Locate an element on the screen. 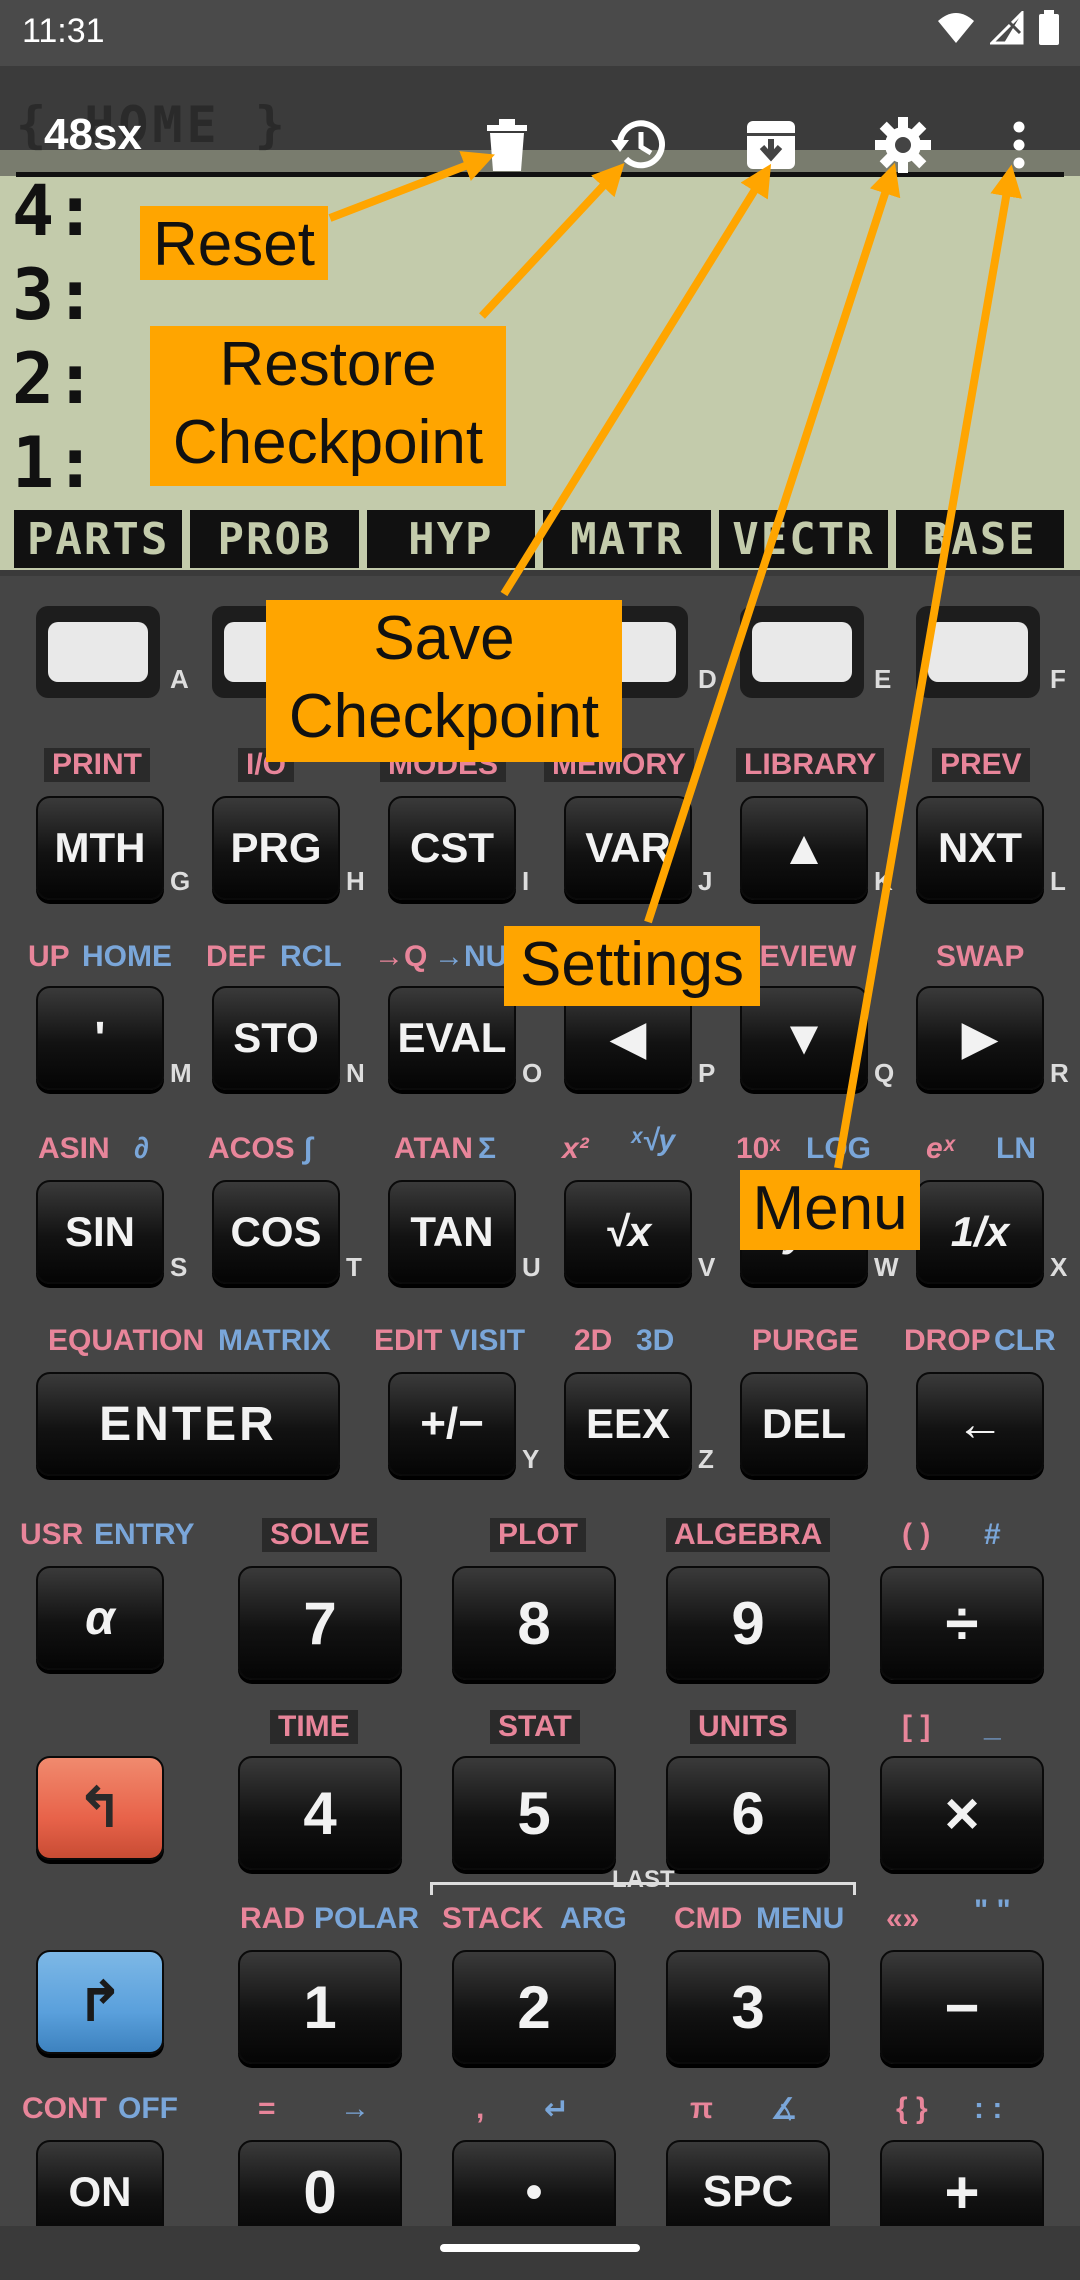 Image resolution: width=1080 pixels, height=2280 pixels. shift-library: LIBRARY is located at coordinates (810, 765).